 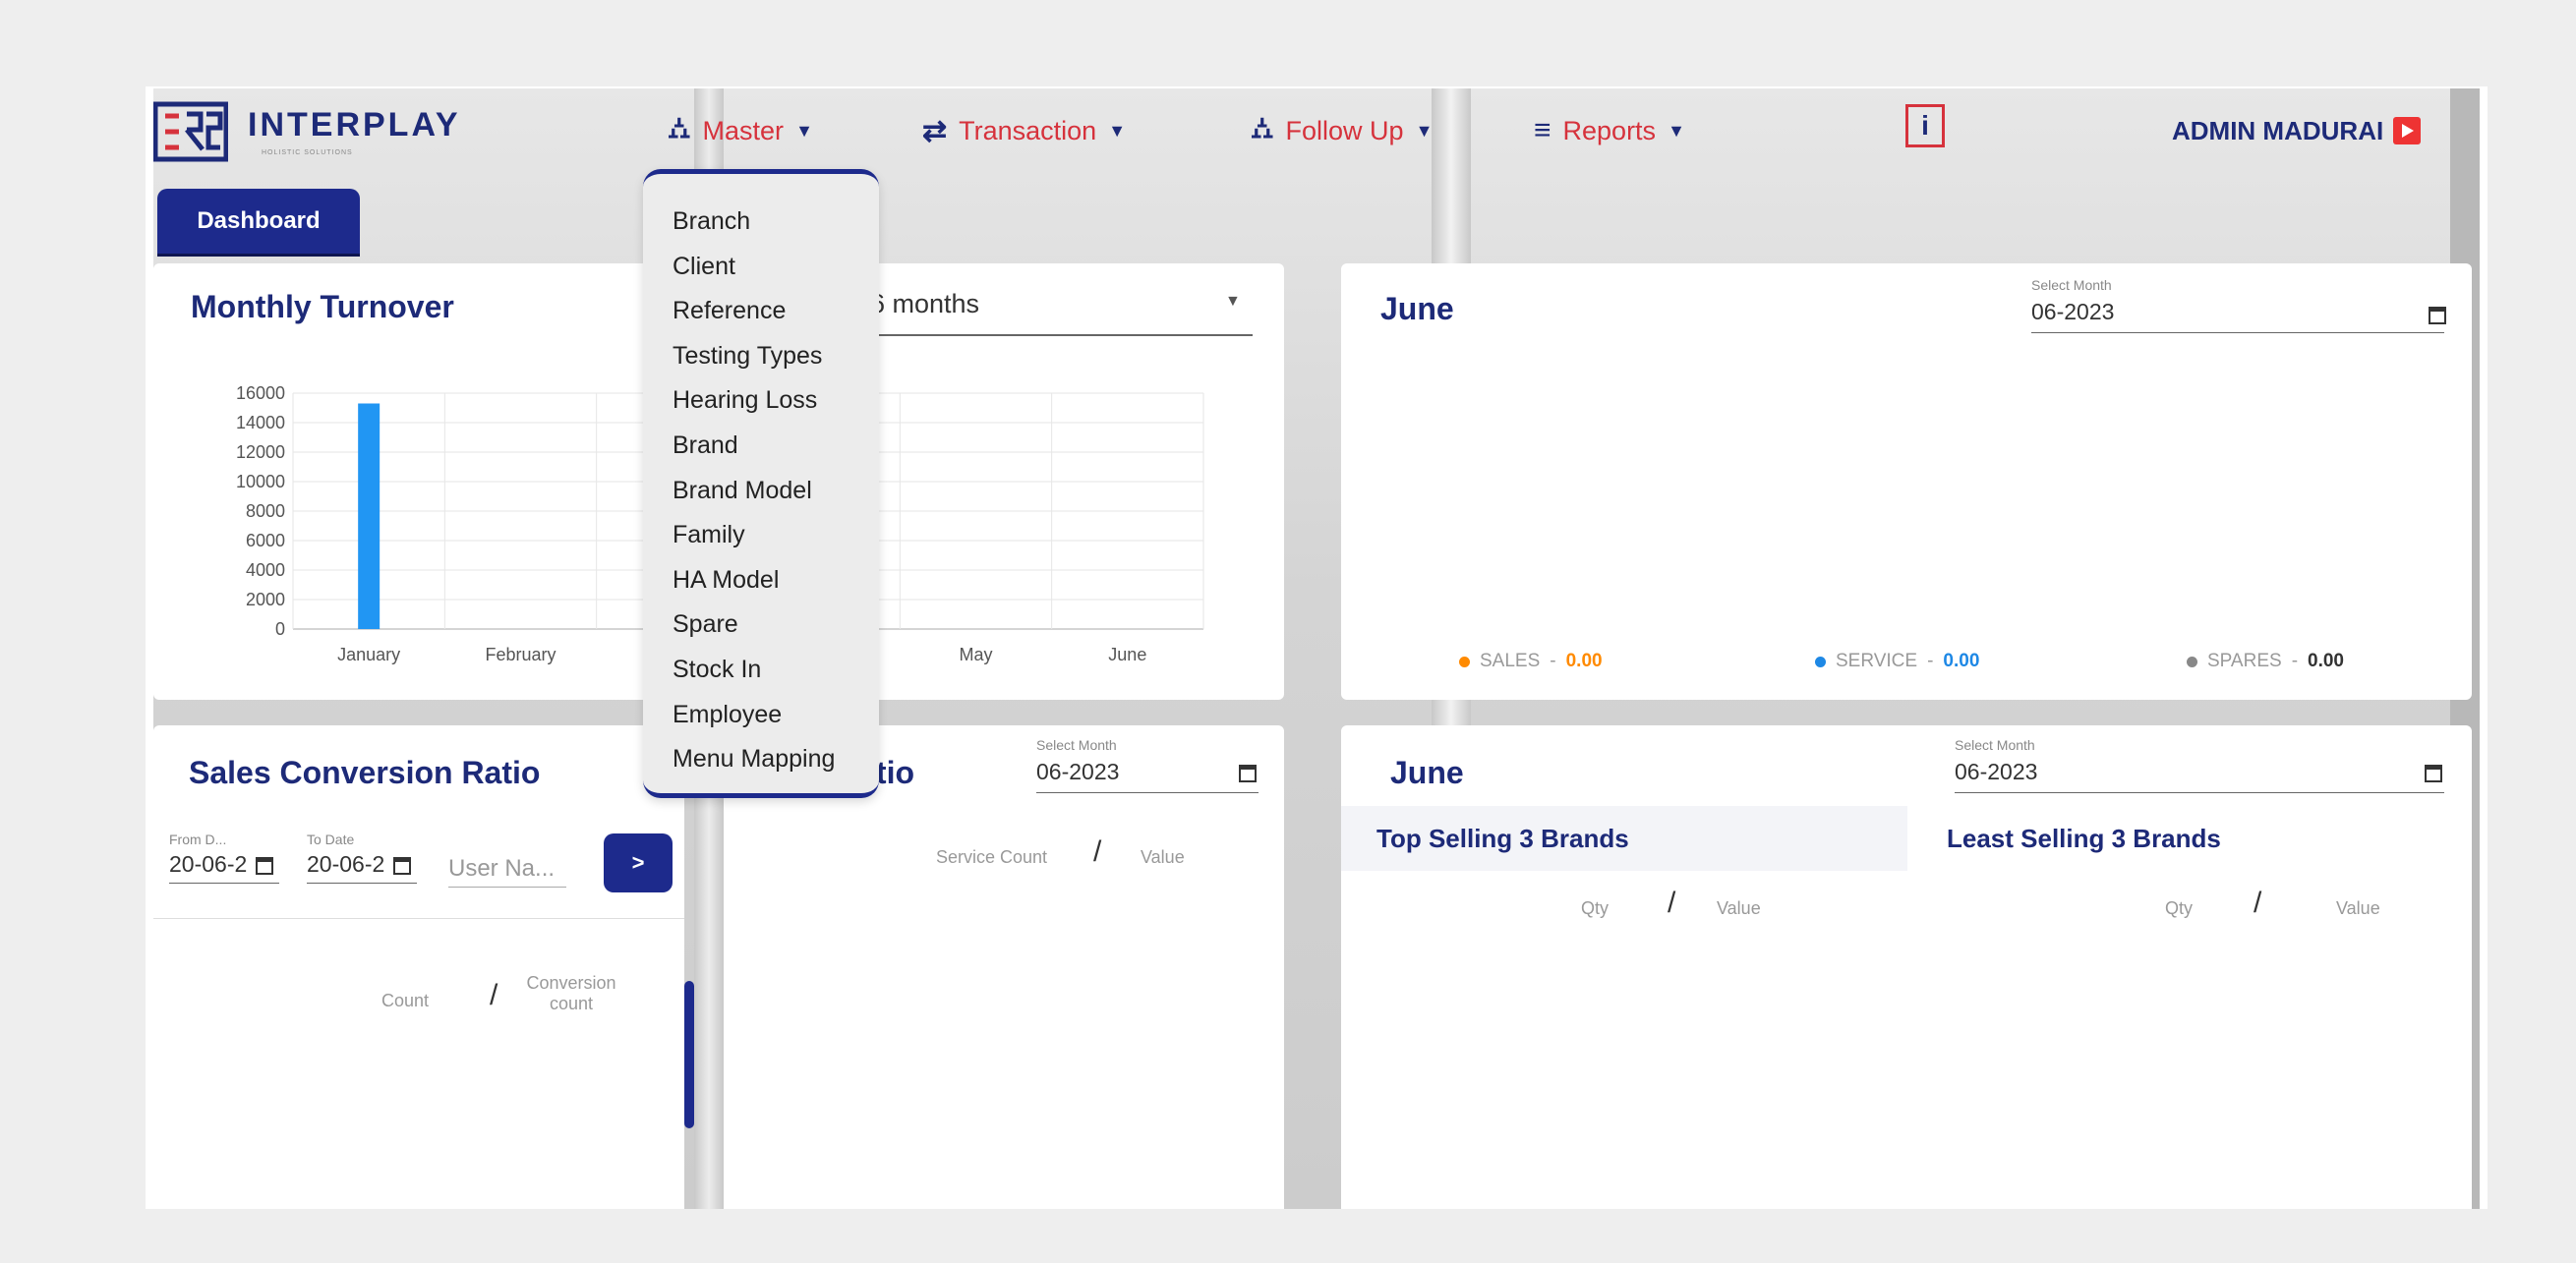 What do you see at coordinates (265, 511) in the screenshot?
I see `y-tick-label: 8000` at bounding box center [265, 511].